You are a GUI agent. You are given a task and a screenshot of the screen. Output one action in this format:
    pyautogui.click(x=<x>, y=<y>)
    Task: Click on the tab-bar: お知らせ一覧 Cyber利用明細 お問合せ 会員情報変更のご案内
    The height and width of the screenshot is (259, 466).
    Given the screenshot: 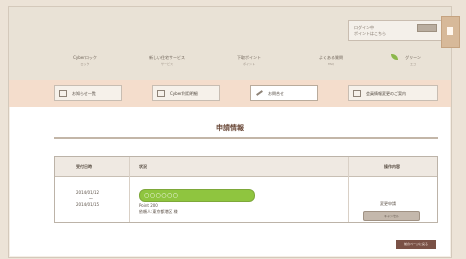 What is the action you would take?
    pyautogui.click(x=230, y=93)
    